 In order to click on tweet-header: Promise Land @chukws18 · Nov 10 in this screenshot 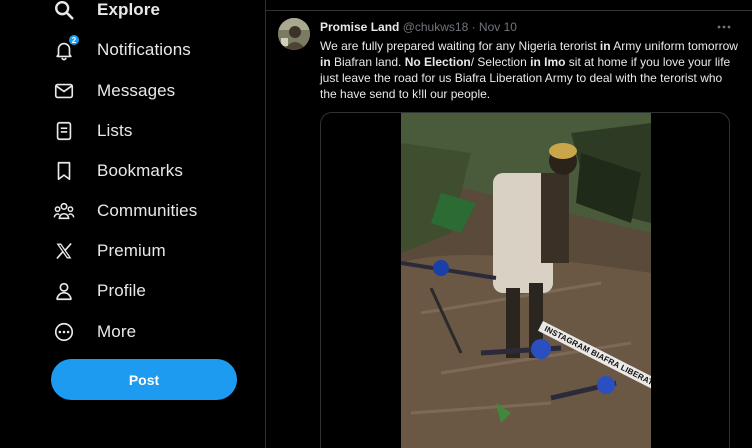, I will do `click(418, 27)`.